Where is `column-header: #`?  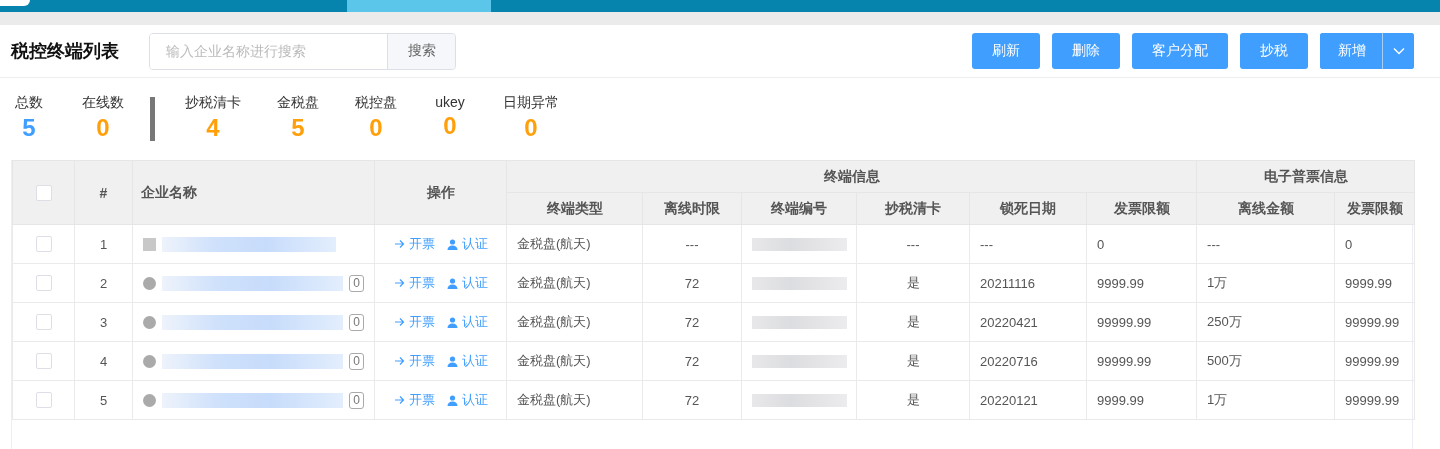 column-header: # is located at coordinates (103, 192).